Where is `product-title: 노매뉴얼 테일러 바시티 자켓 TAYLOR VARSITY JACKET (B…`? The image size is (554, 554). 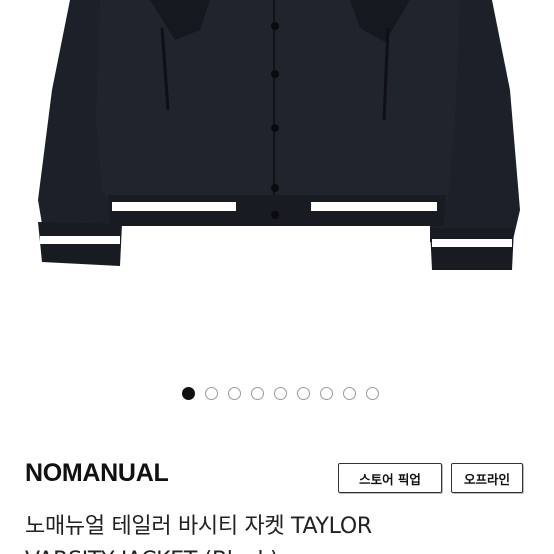
product-title: 노매뉴얼 테일러 바시티 자켓 TAYLOR VARSITY JACKET (B… is located at coordinates (285, 532).